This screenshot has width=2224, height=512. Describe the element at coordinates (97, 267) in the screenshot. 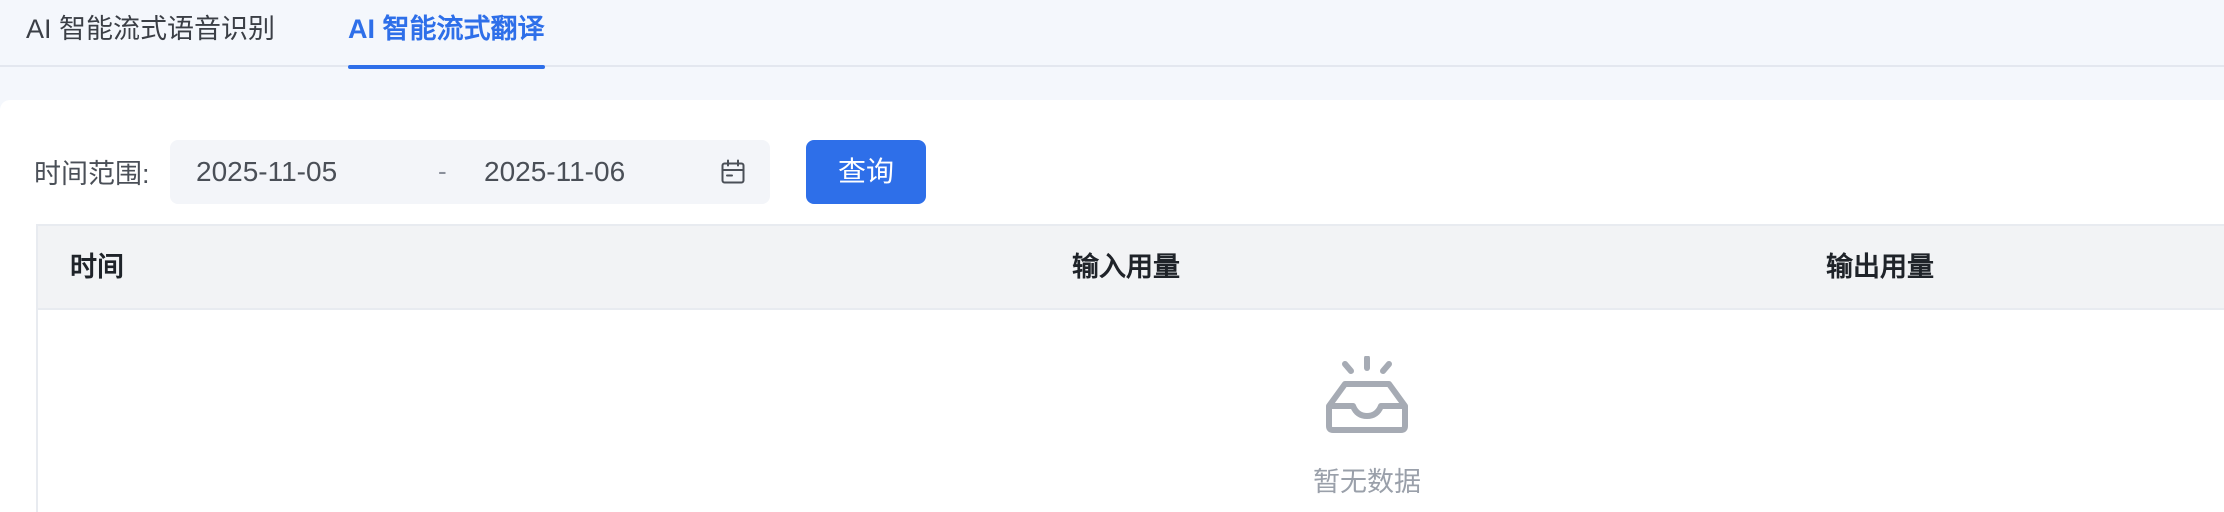

I see `column-header-time: 时间` at that location.